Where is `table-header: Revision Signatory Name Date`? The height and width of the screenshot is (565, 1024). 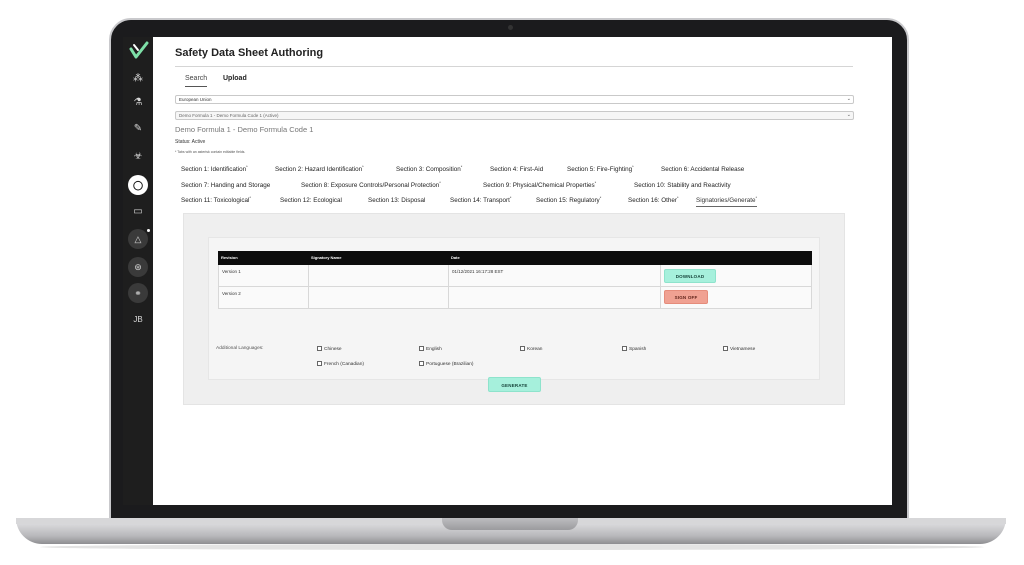
table-header: Revision Signatory Name Date is located at coordinates (515, 258).